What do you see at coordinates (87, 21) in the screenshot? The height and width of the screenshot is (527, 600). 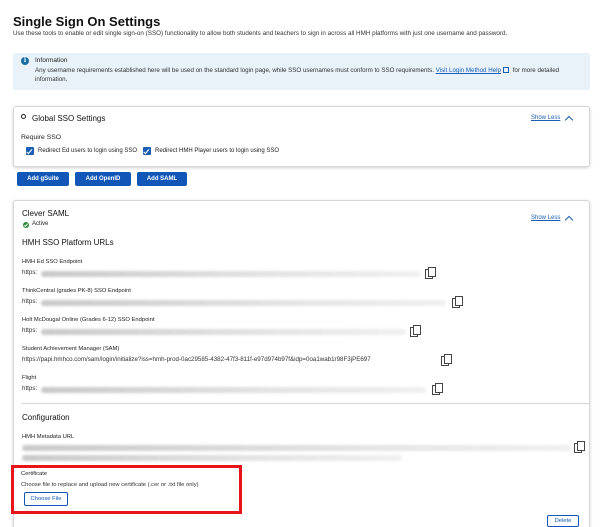 I see `page-title: Single Sign On Settings` at bounding box center [87, 21].